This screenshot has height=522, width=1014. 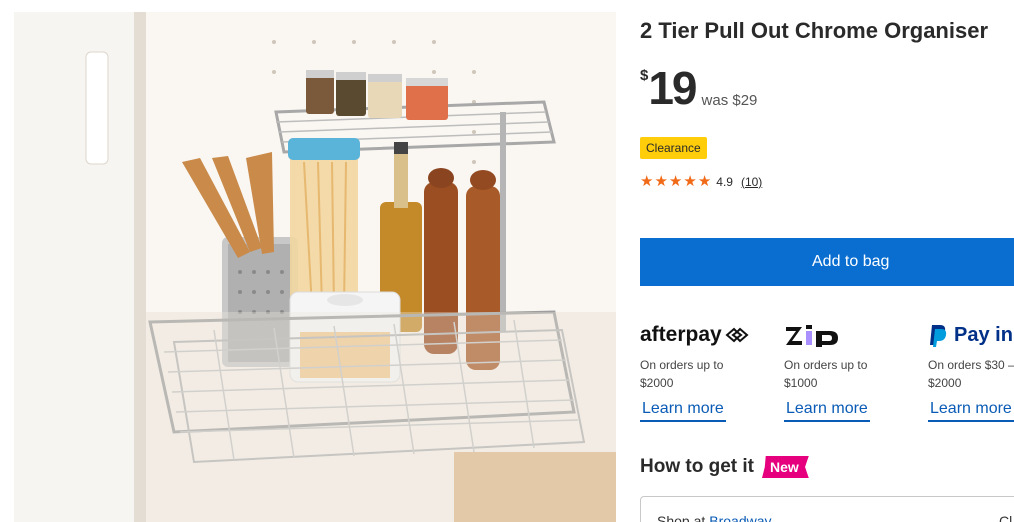 I want to click on review-count-link: (10), so click(x=751, y=182).